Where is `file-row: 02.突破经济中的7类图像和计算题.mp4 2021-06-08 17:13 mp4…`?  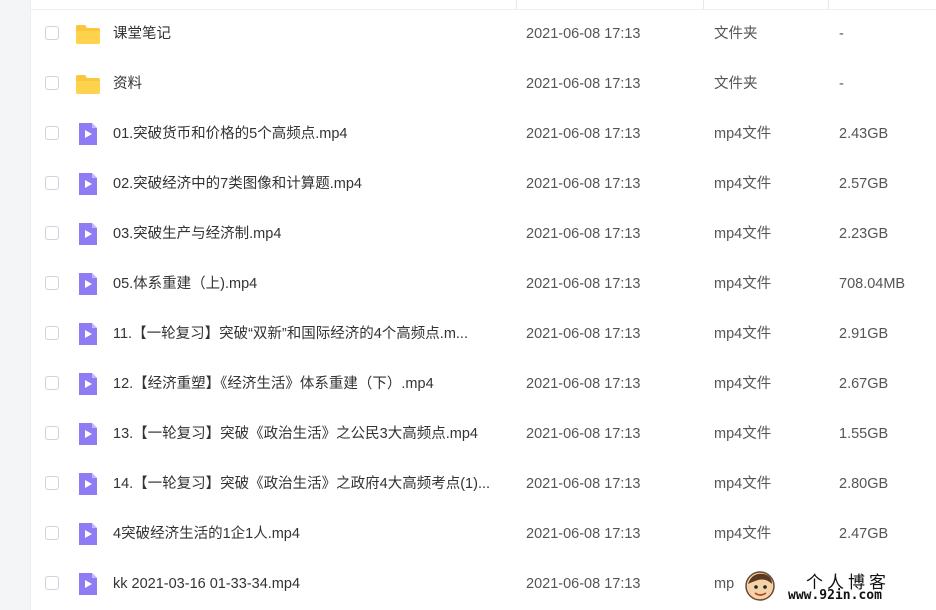
file-row: 02.突破经济中的7类图像和计算题.mp4 2021-06-08 17:13 mp4… is located at coordinates (483, 184).